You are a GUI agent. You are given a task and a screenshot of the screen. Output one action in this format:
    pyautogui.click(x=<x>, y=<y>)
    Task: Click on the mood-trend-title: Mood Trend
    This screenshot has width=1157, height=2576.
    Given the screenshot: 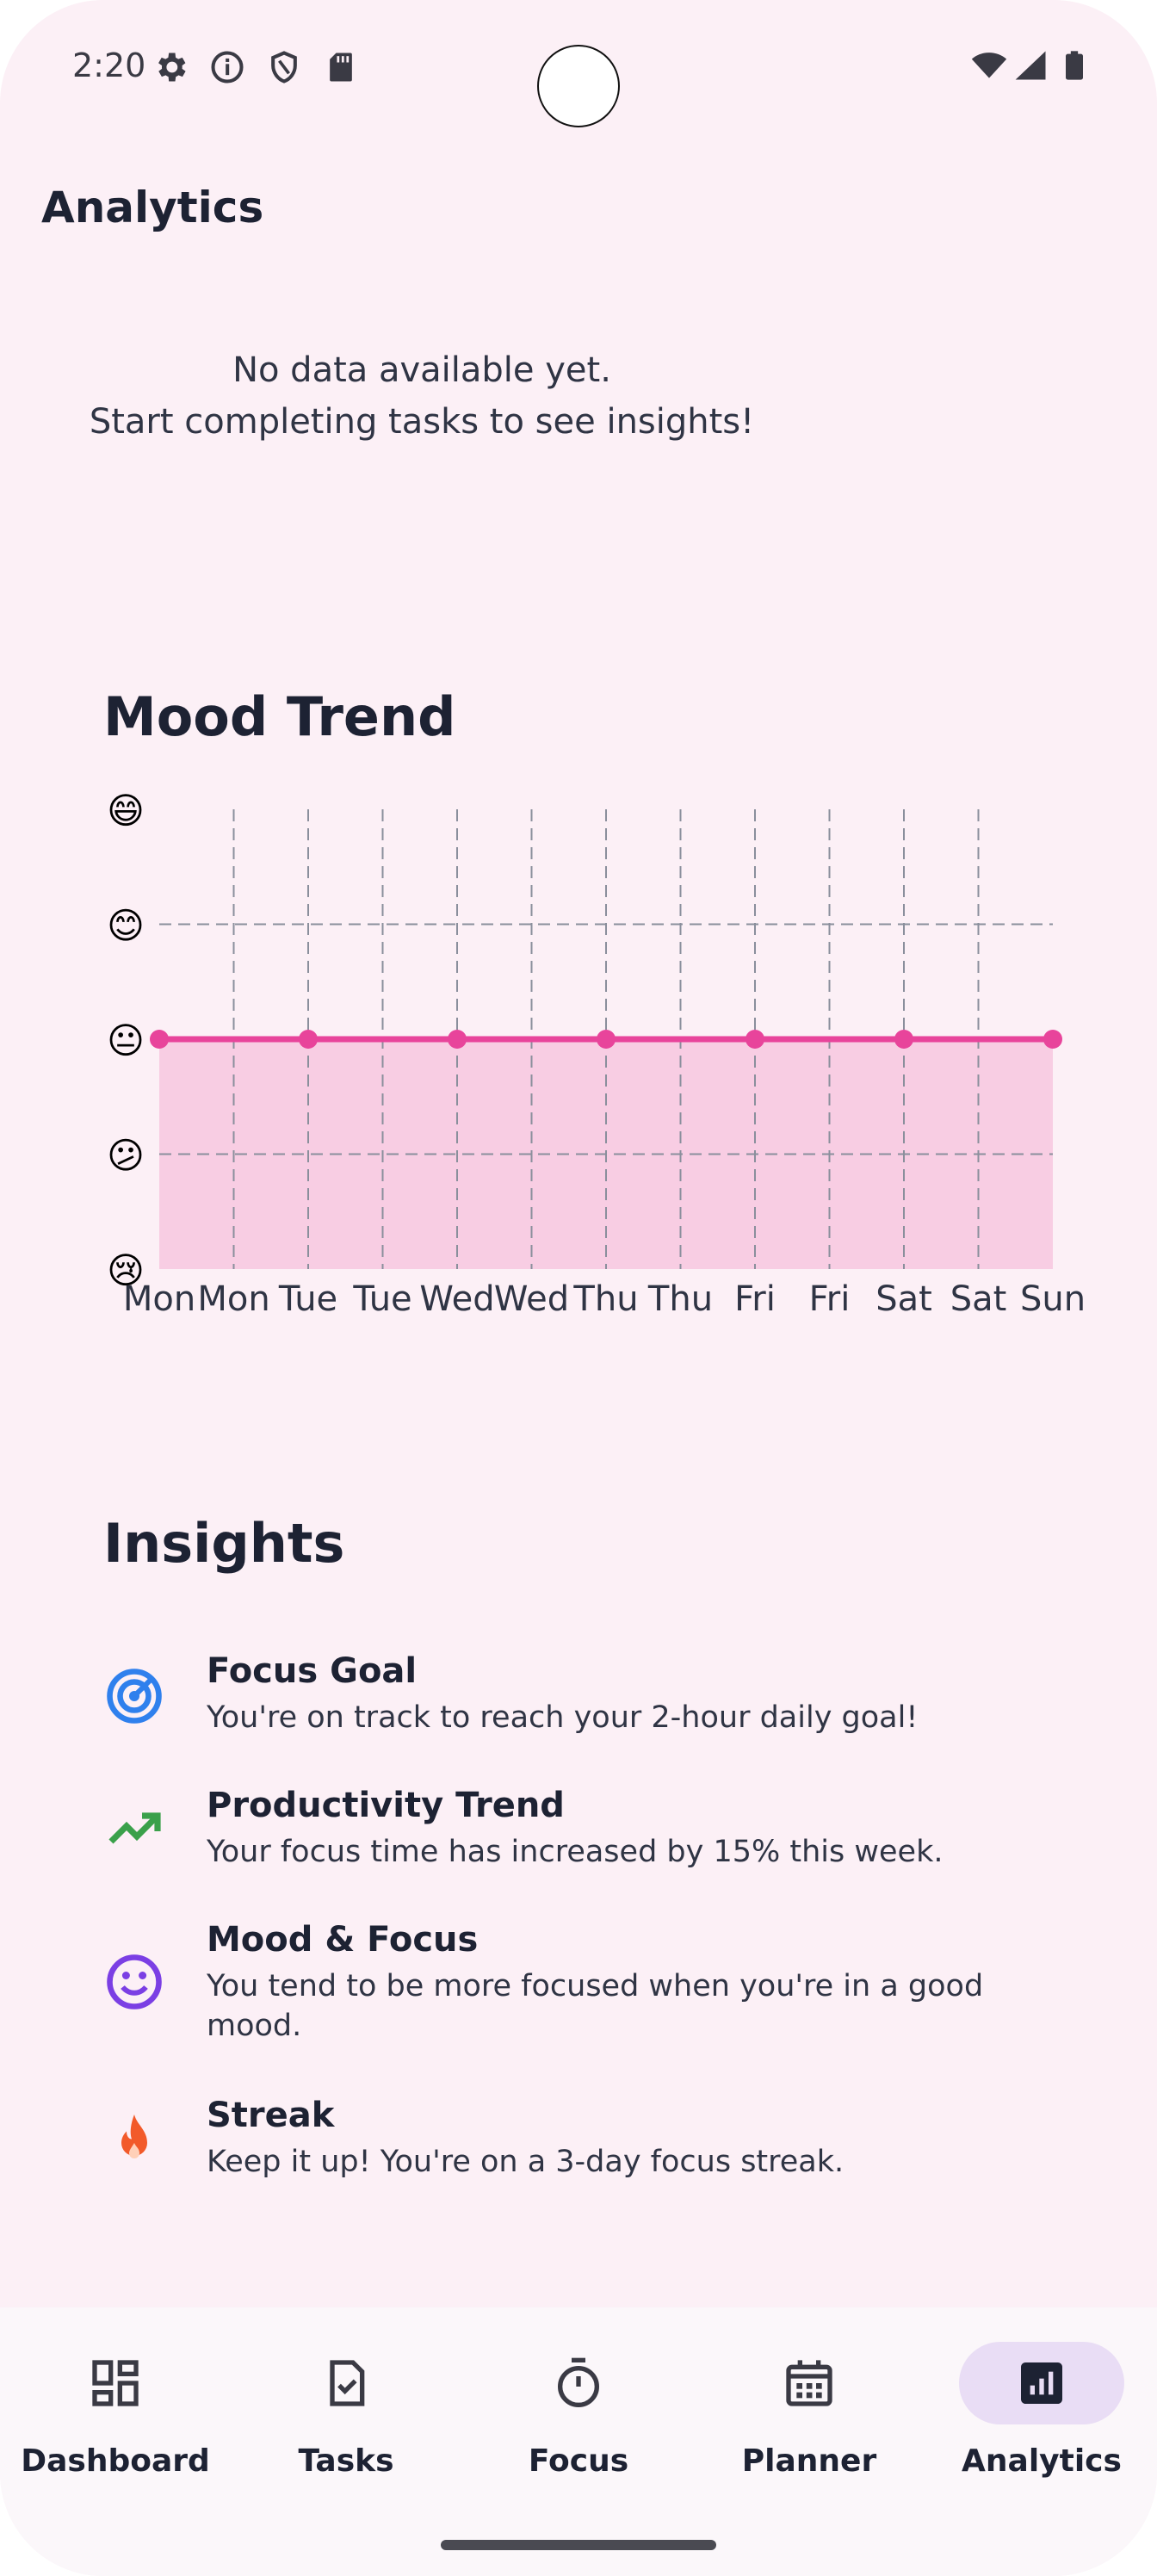 What is the action you would take?
    pyautogui.click(x=279, y=717)
    